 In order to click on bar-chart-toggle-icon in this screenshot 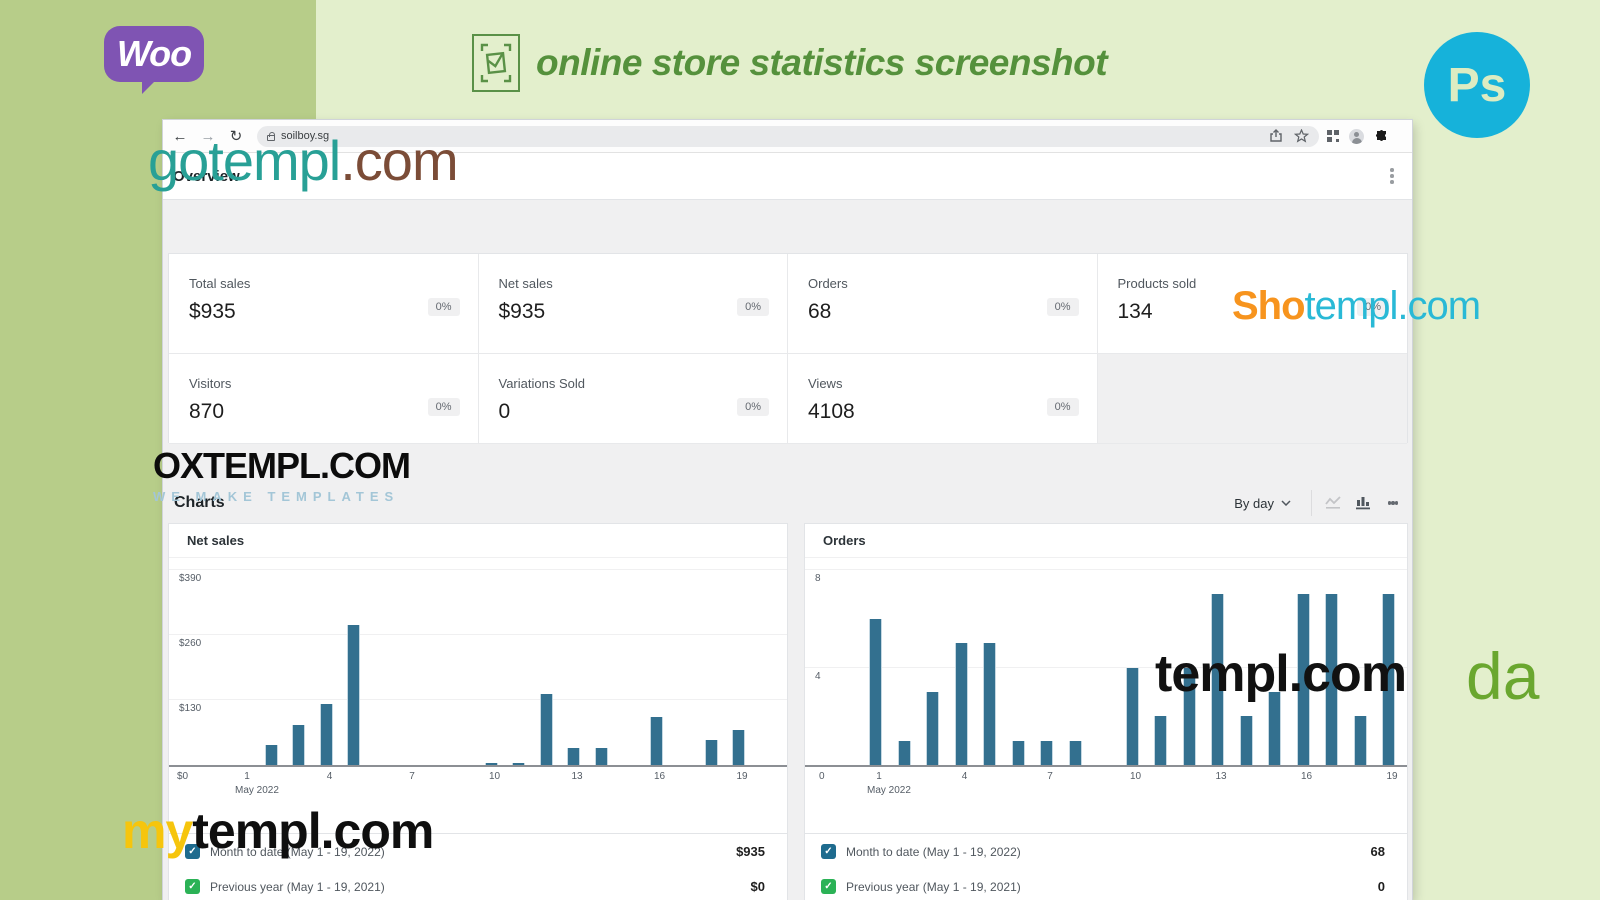, I will do `click(1363, 503)`.